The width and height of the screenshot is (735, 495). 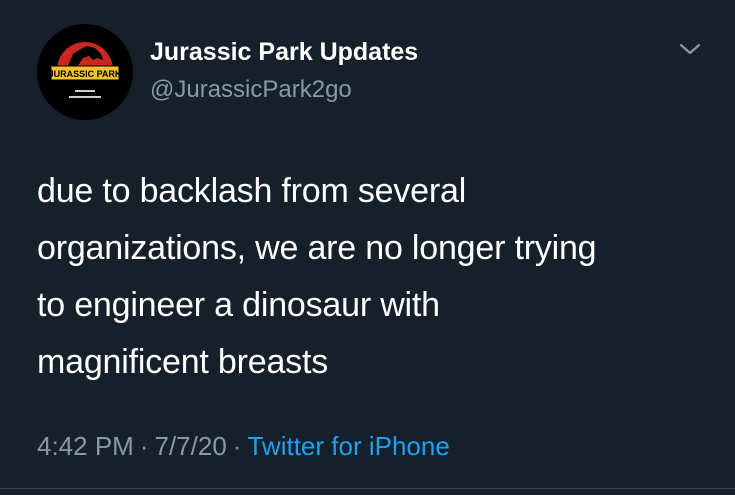 I want to click on tweet-time: 4:42 PM, so click(x=85, y=446).